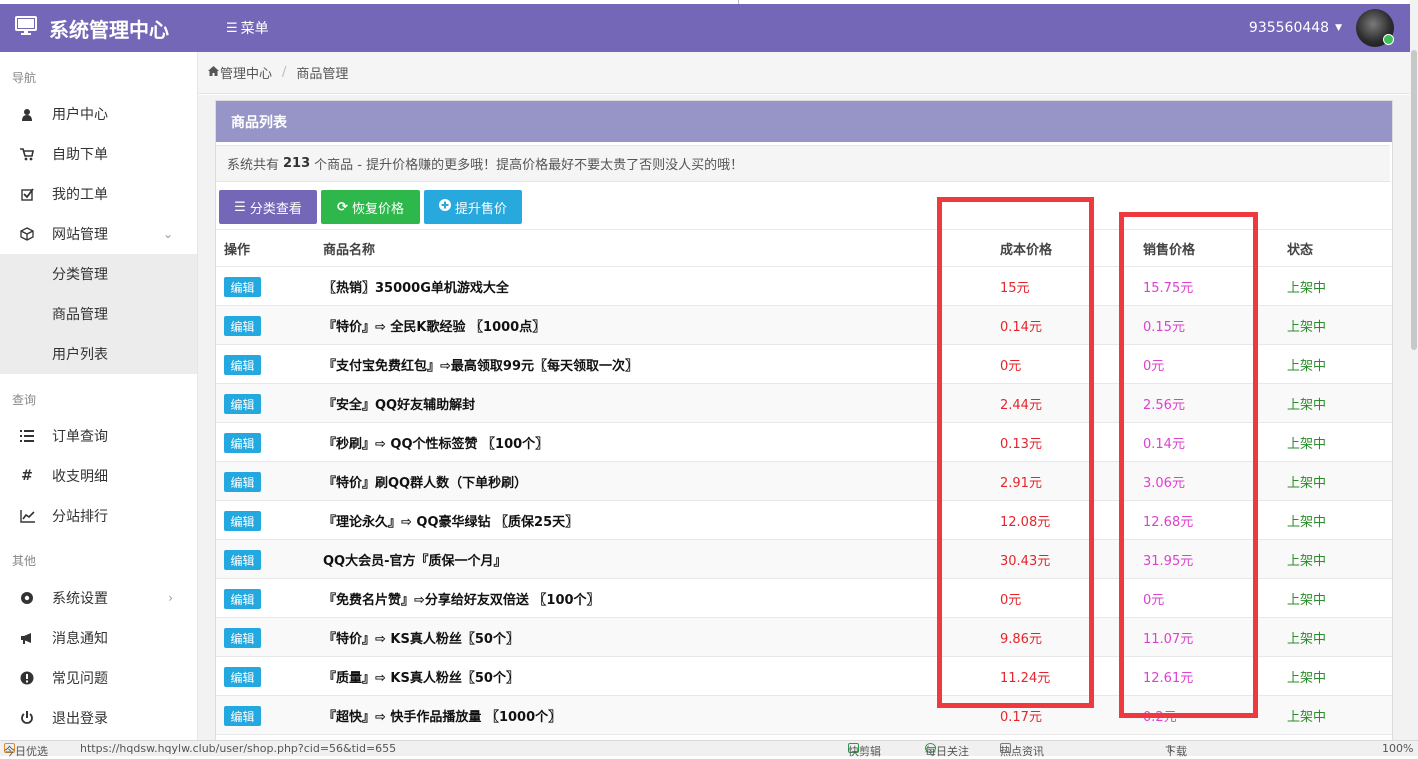  I want to click on notice-prefix: 系统共有, so click(253, 165).